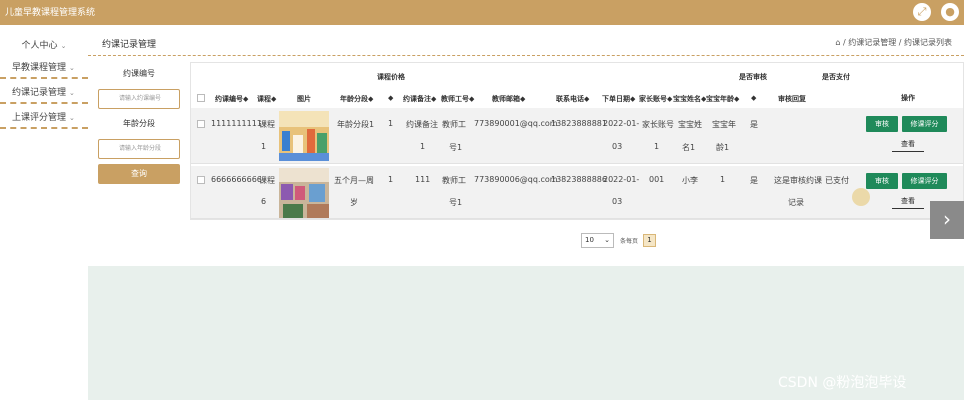 This screenshot has height=400, width=964. I want to click on booking-id-input: 请输入约课编号, so click(139, 99).